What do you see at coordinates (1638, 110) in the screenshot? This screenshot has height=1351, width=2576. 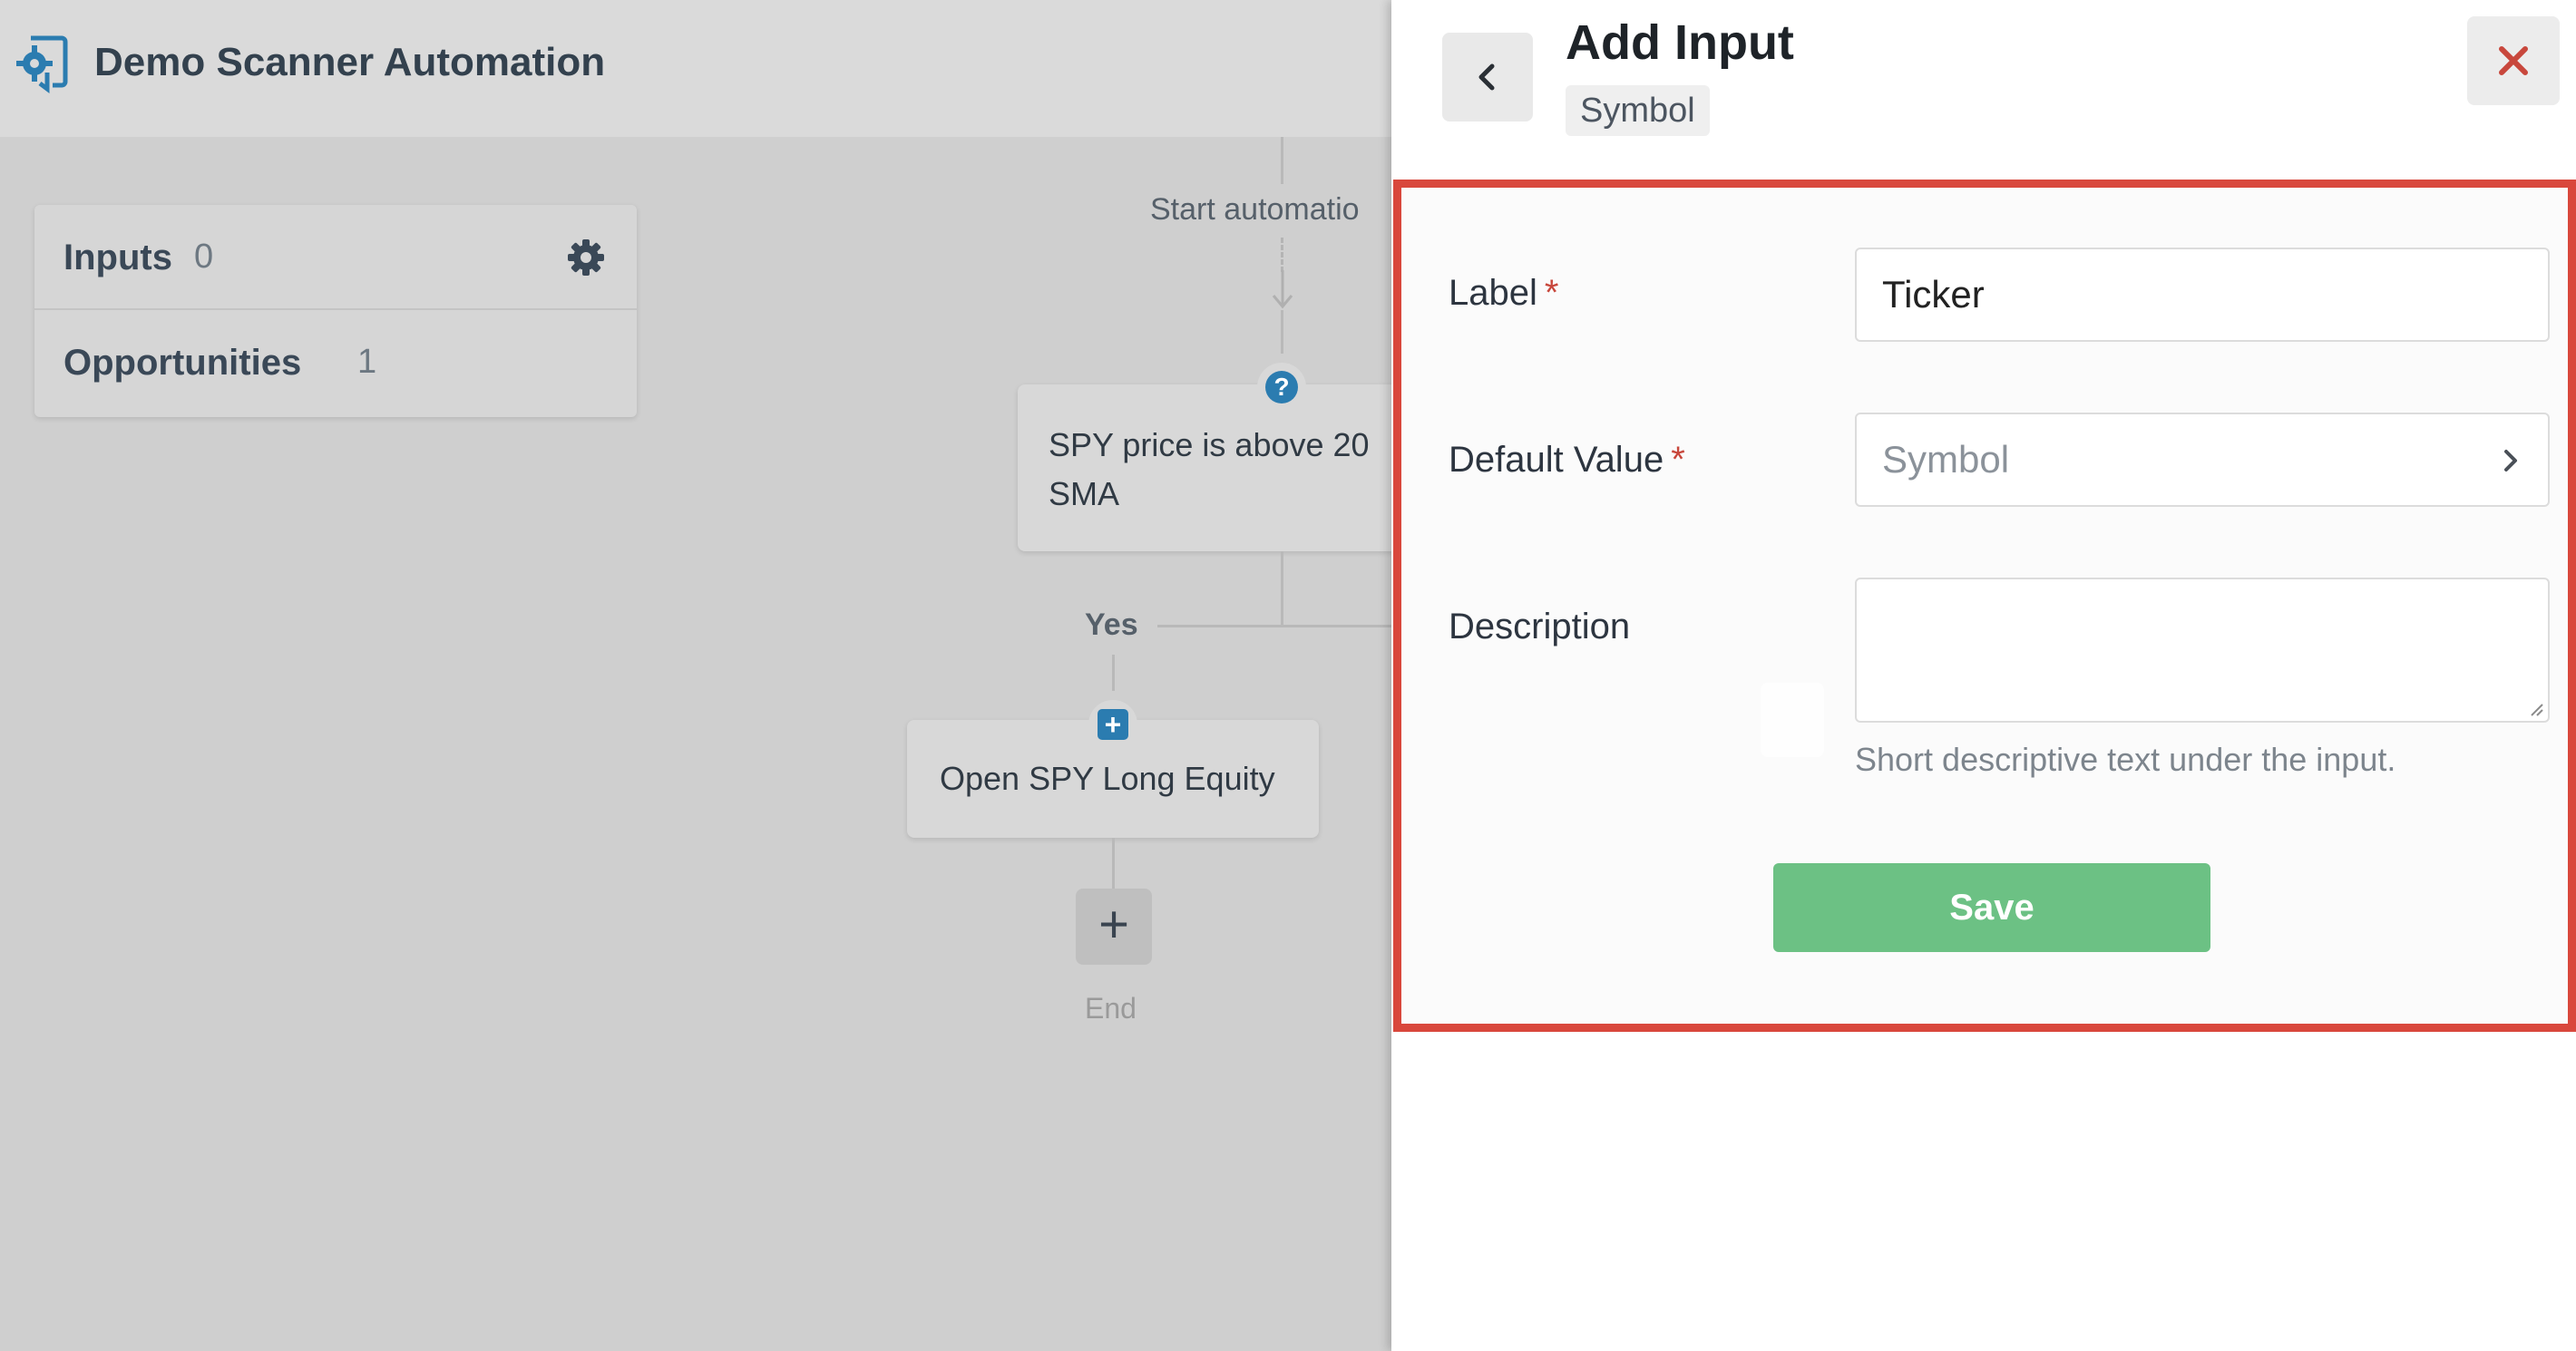 I see `input-type-chip: Symbol` at bounding box center [1638, 110].